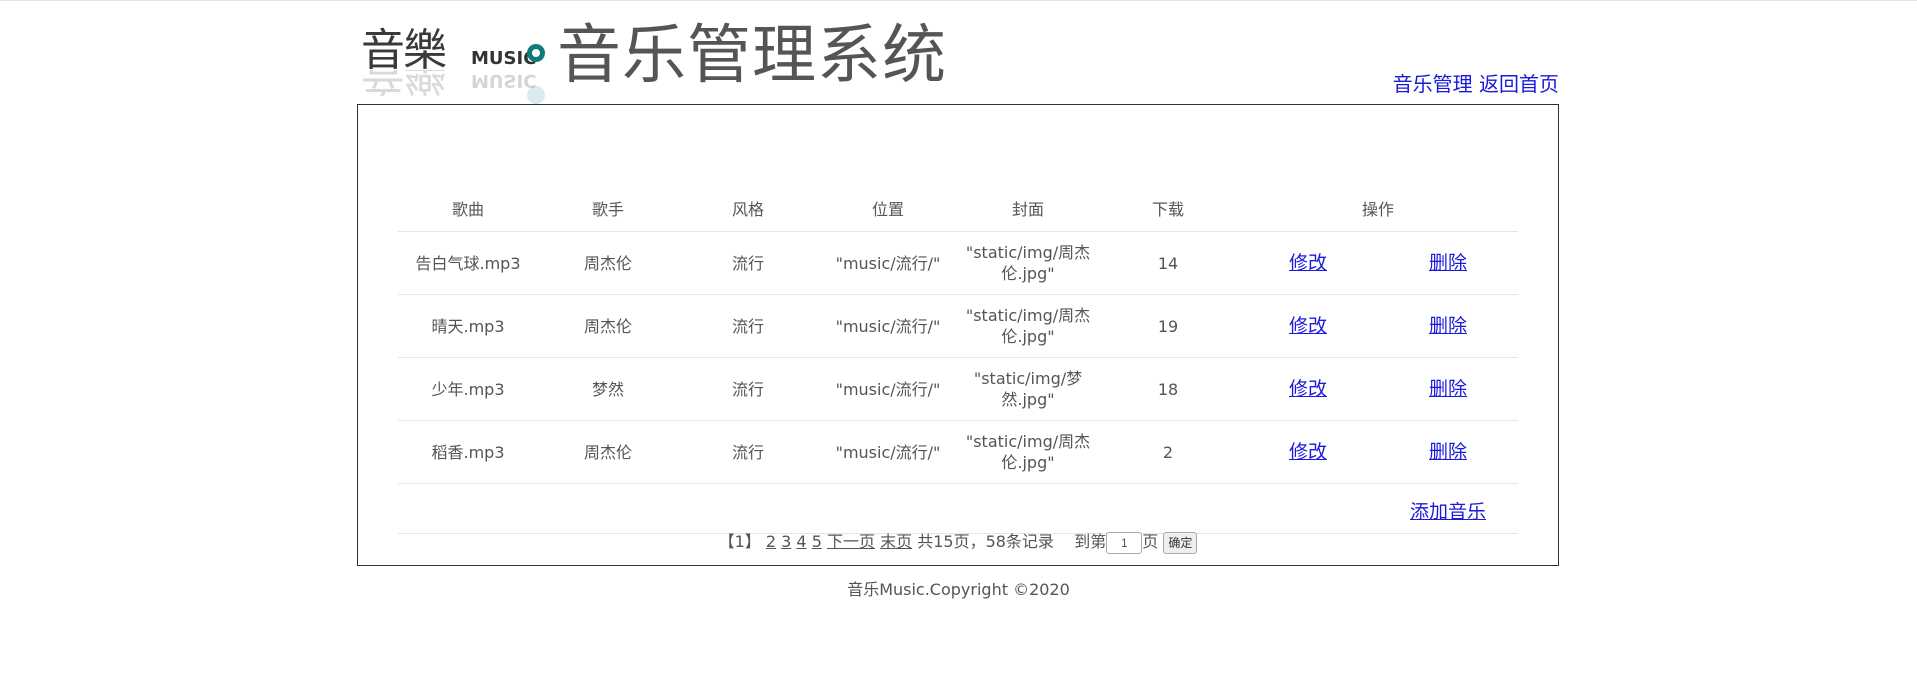  Describe the element at coordinates (851, 541) in the screenshot. I see `next-page-link: 下一页` at that location.